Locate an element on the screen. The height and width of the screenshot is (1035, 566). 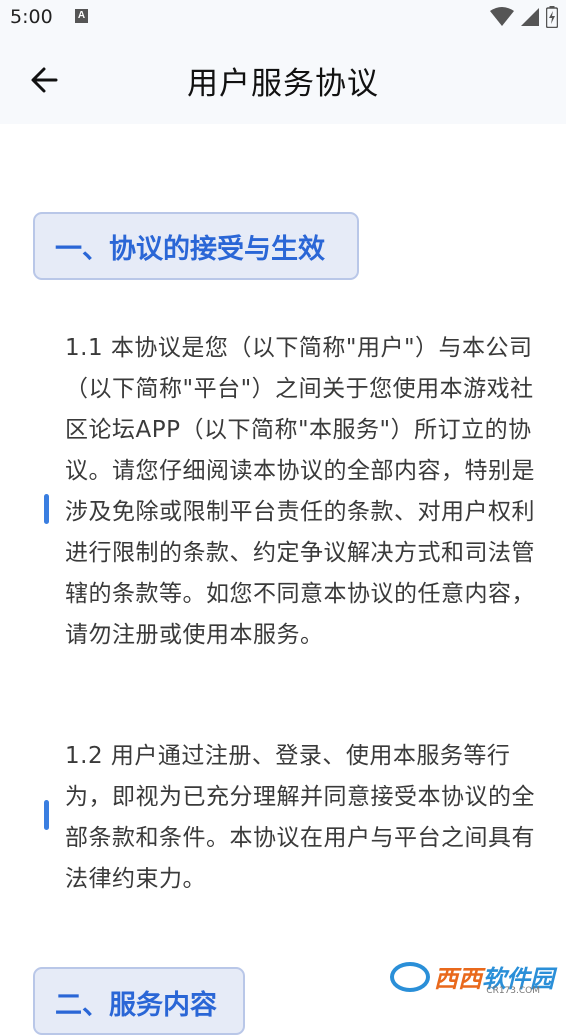
status-icons is located at coordinates (524, 17).